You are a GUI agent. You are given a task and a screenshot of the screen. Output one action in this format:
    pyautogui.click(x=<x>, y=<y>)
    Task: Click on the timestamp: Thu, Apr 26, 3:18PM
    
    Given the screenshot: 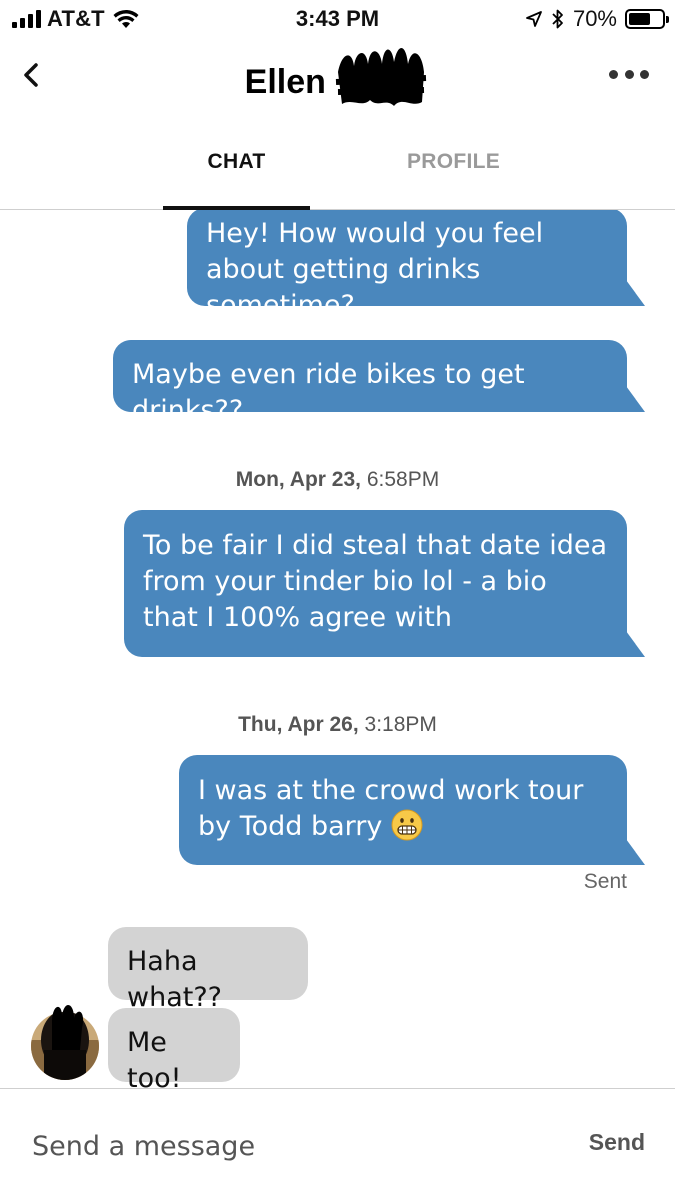 What is the action you would take?
    pyautogui.click(x=337, y=725)
    